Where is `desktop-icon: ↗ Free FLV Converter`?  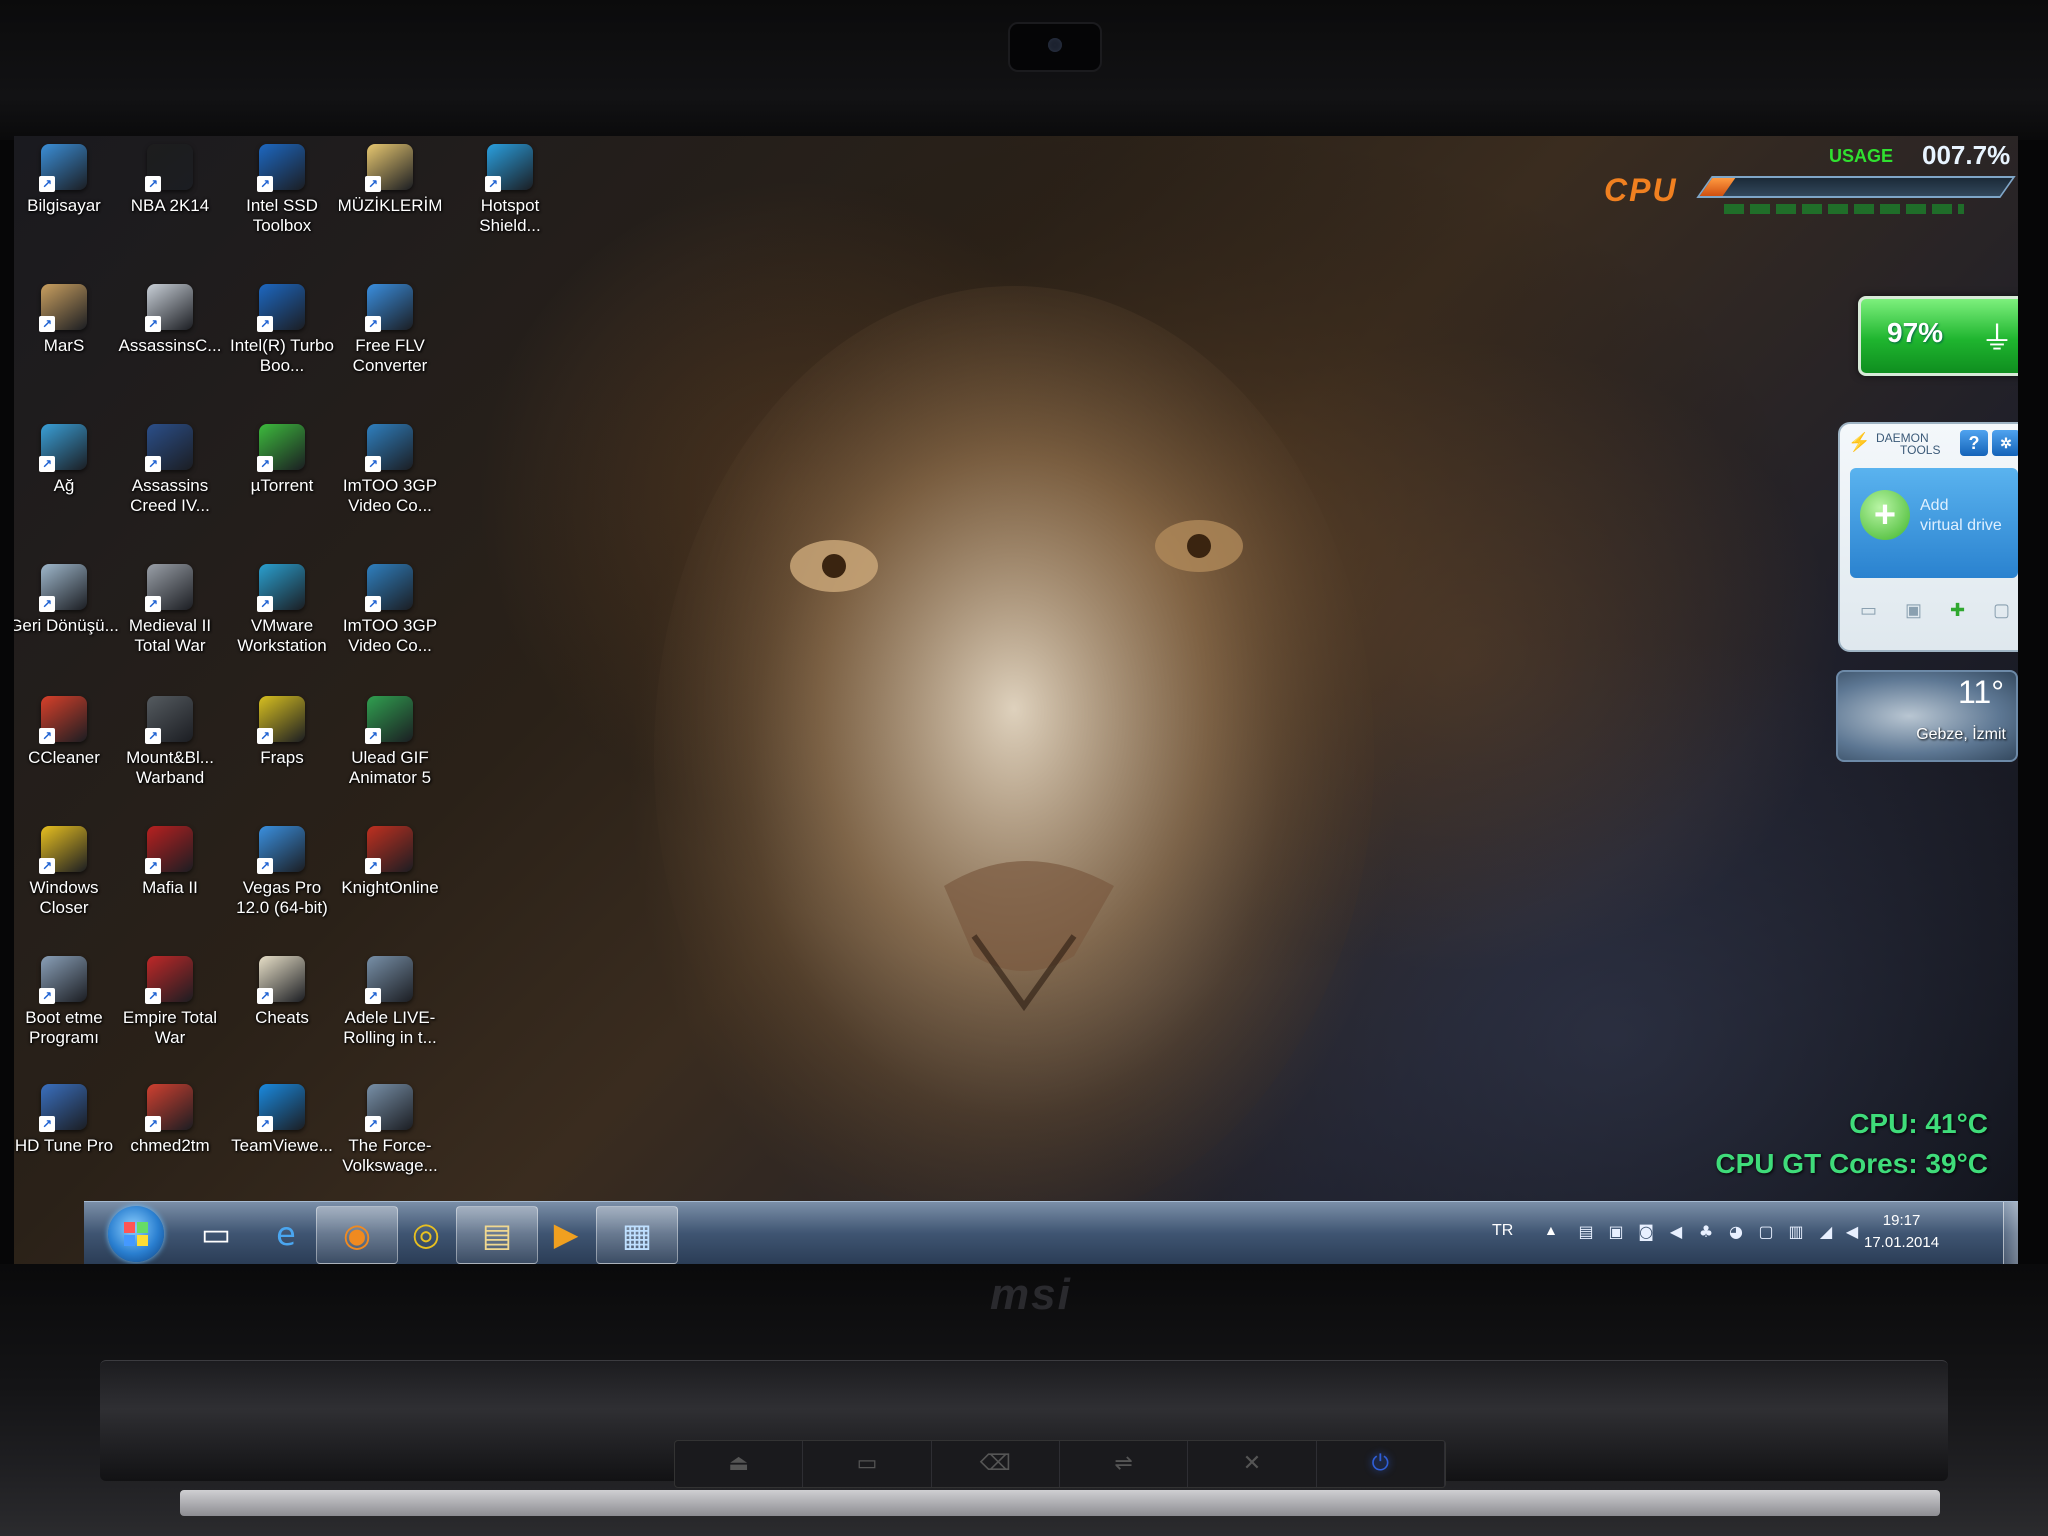 desktop-icon: ↗ Free FLV Converter is located at coordinates (390, 330).